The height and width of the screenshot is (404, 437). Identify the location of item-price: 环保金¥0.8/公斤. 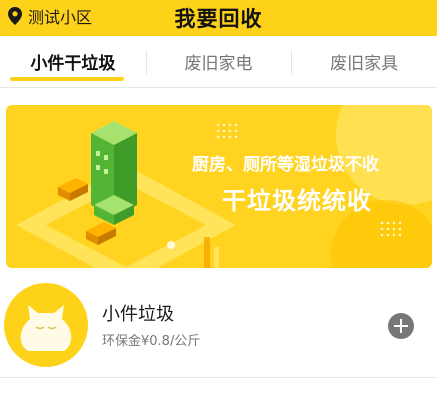
(151, 341).